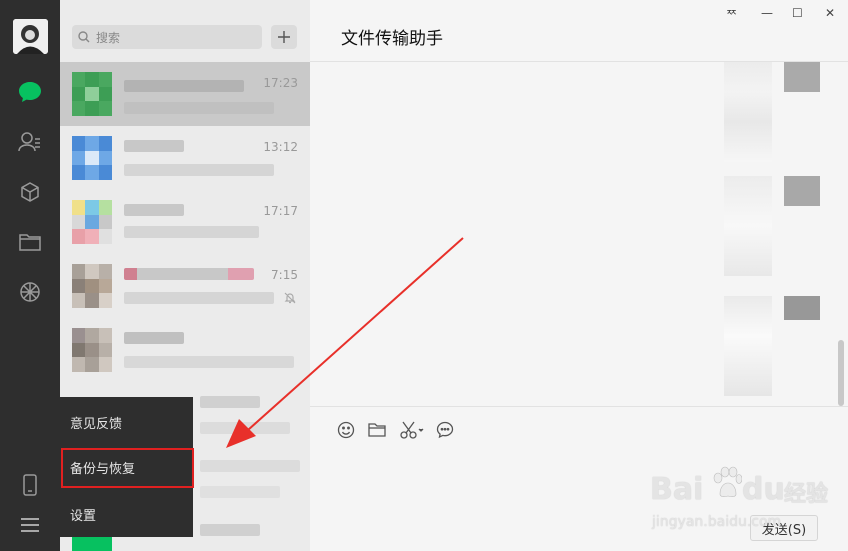 The image size is (848, 551). I want to click on watermark-brand: Bai, so click(677, 489).